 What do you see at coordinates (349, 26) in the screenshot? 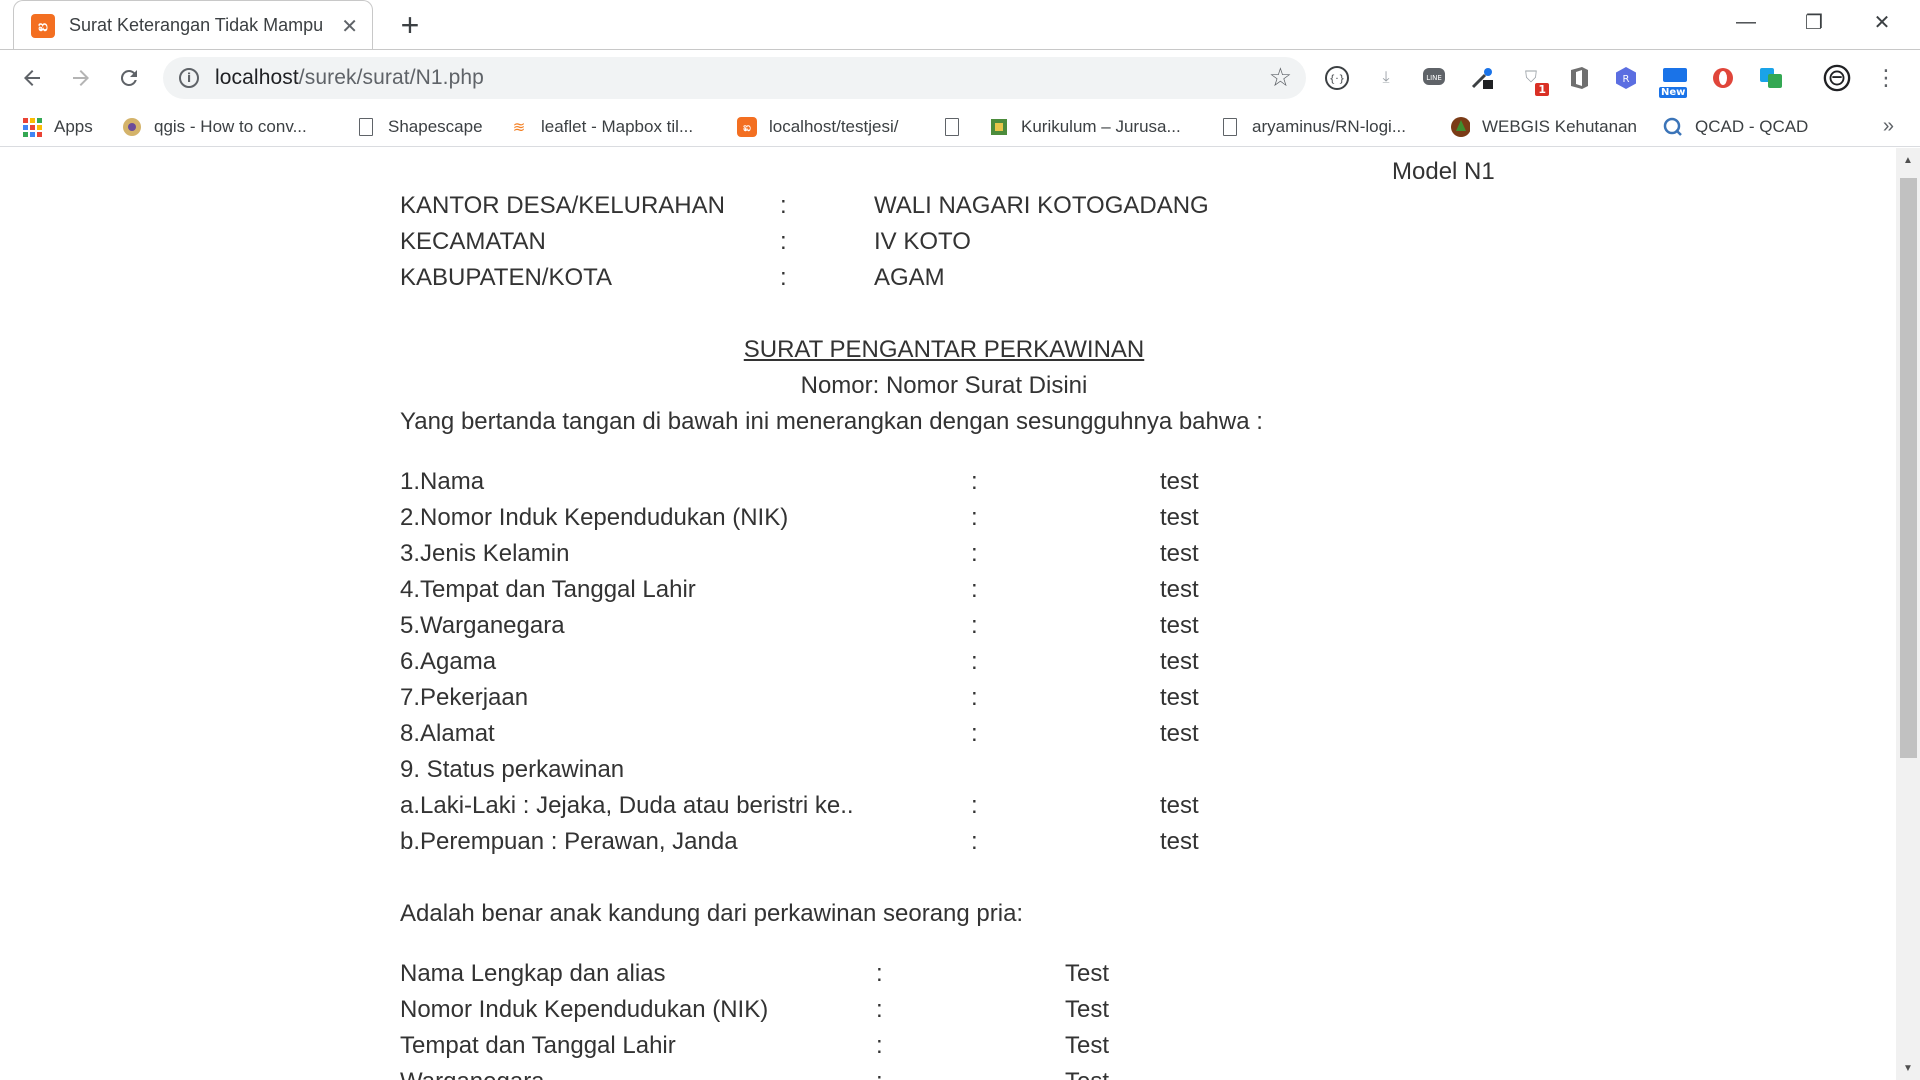
I see `tab-close-icon: ✕` at bounding box center [349, 26].